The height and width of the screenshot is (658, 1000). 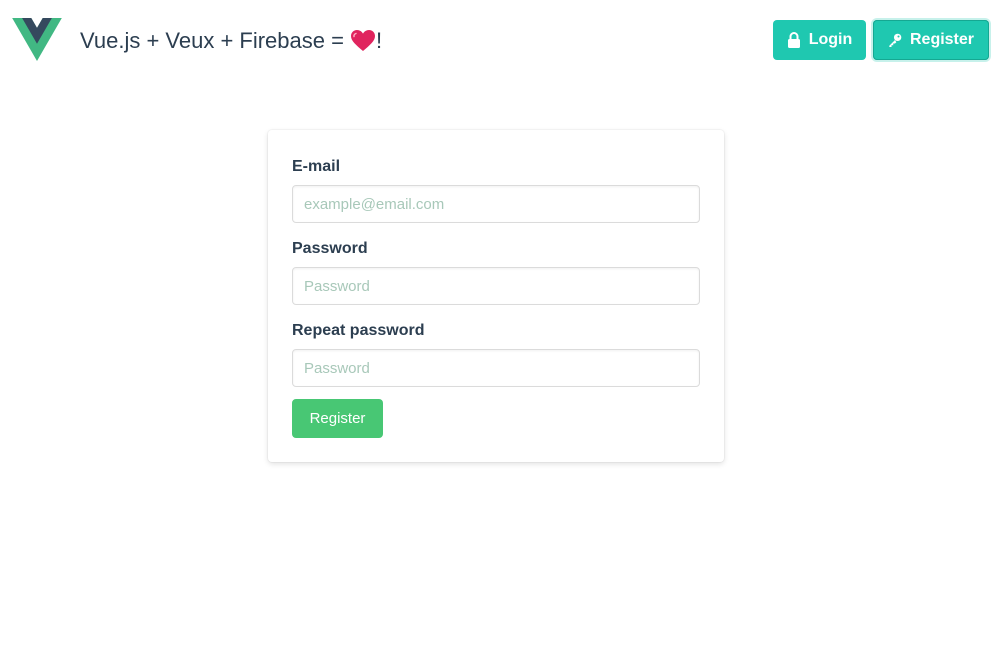 I want to click on login-button-label: Login, so click(x=830, y=39).